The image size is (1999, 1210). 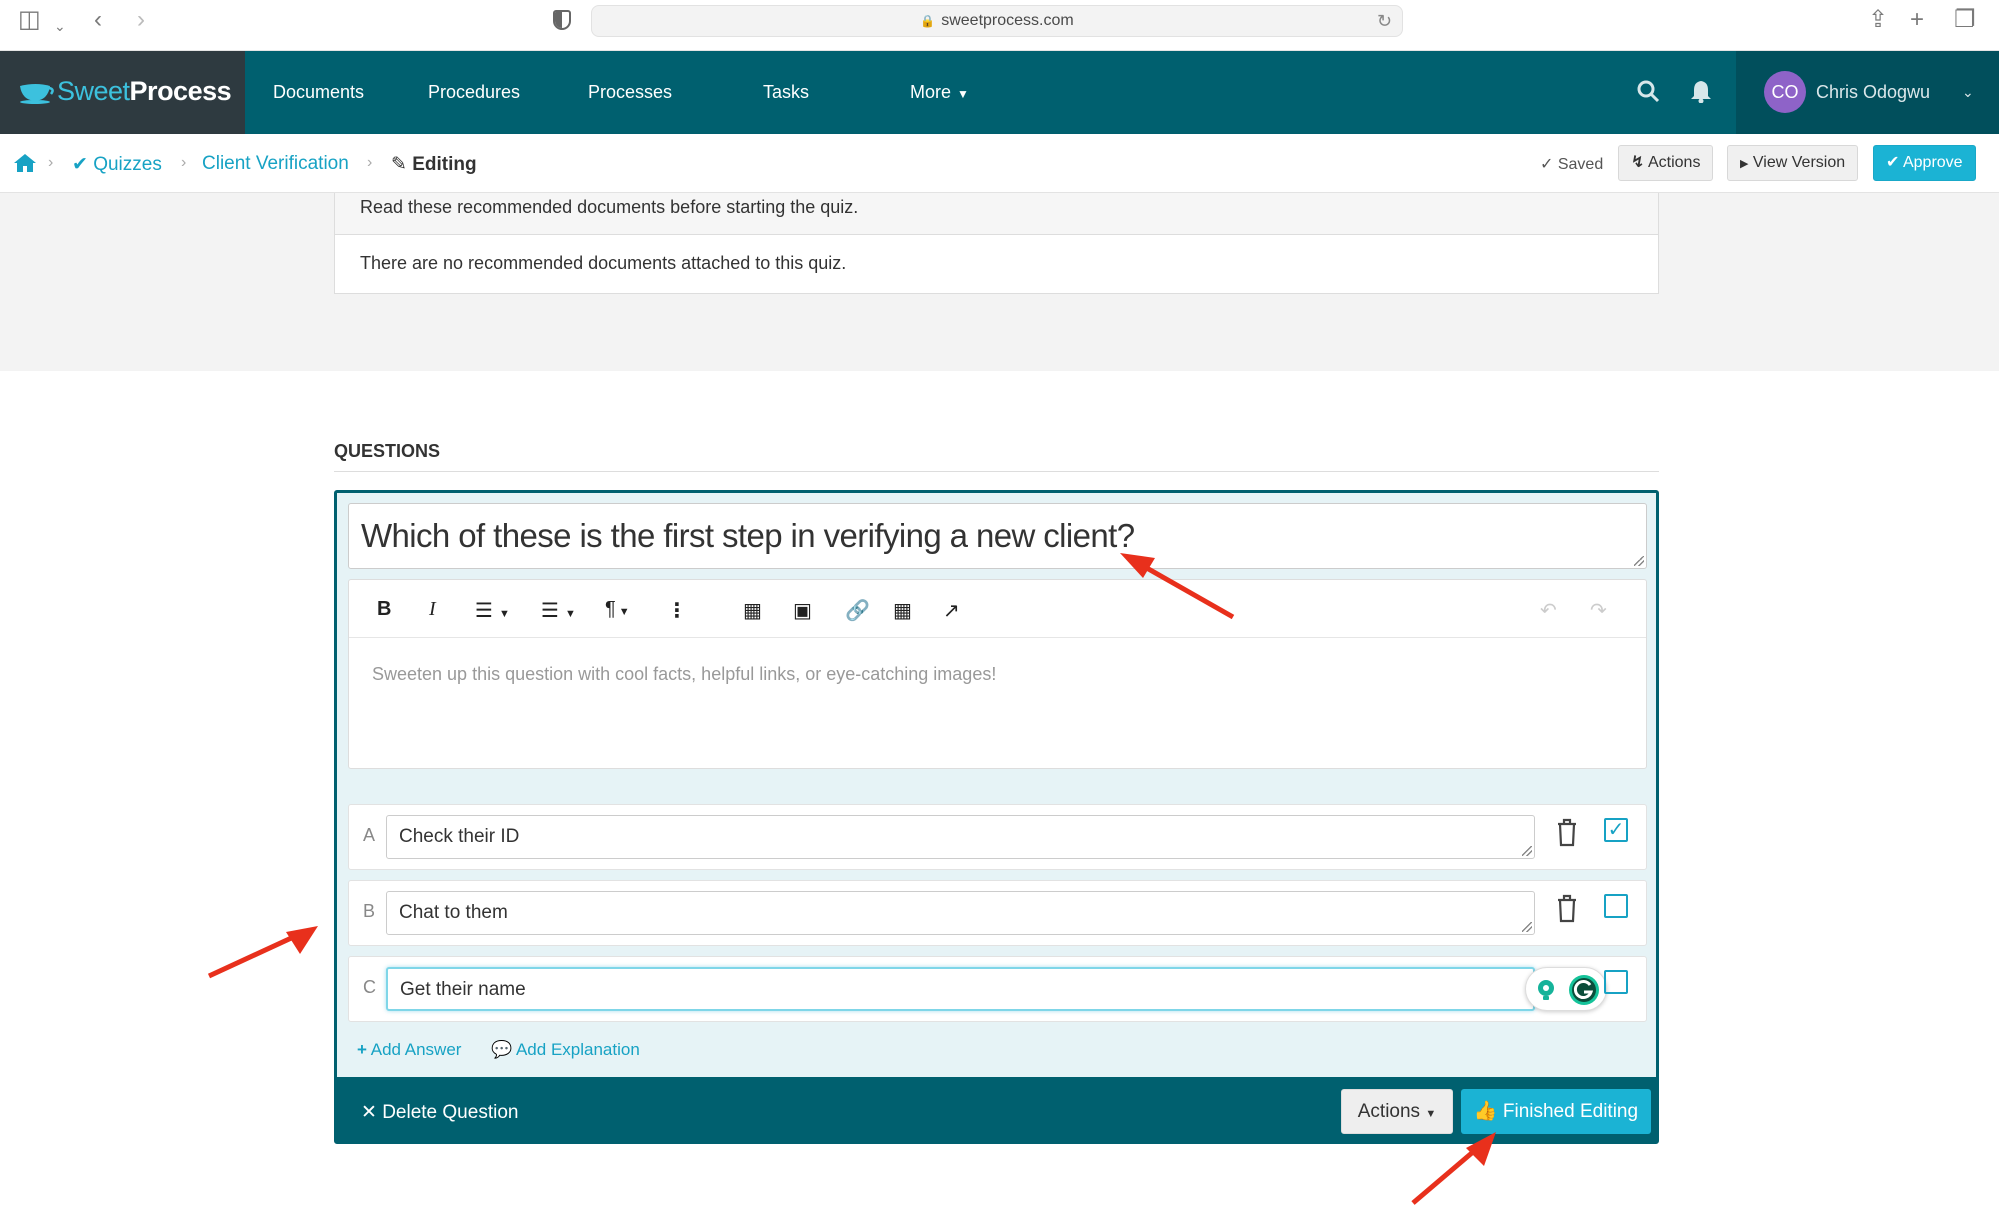 I want to click on bold-icon: B, so click(x=384, y=609).